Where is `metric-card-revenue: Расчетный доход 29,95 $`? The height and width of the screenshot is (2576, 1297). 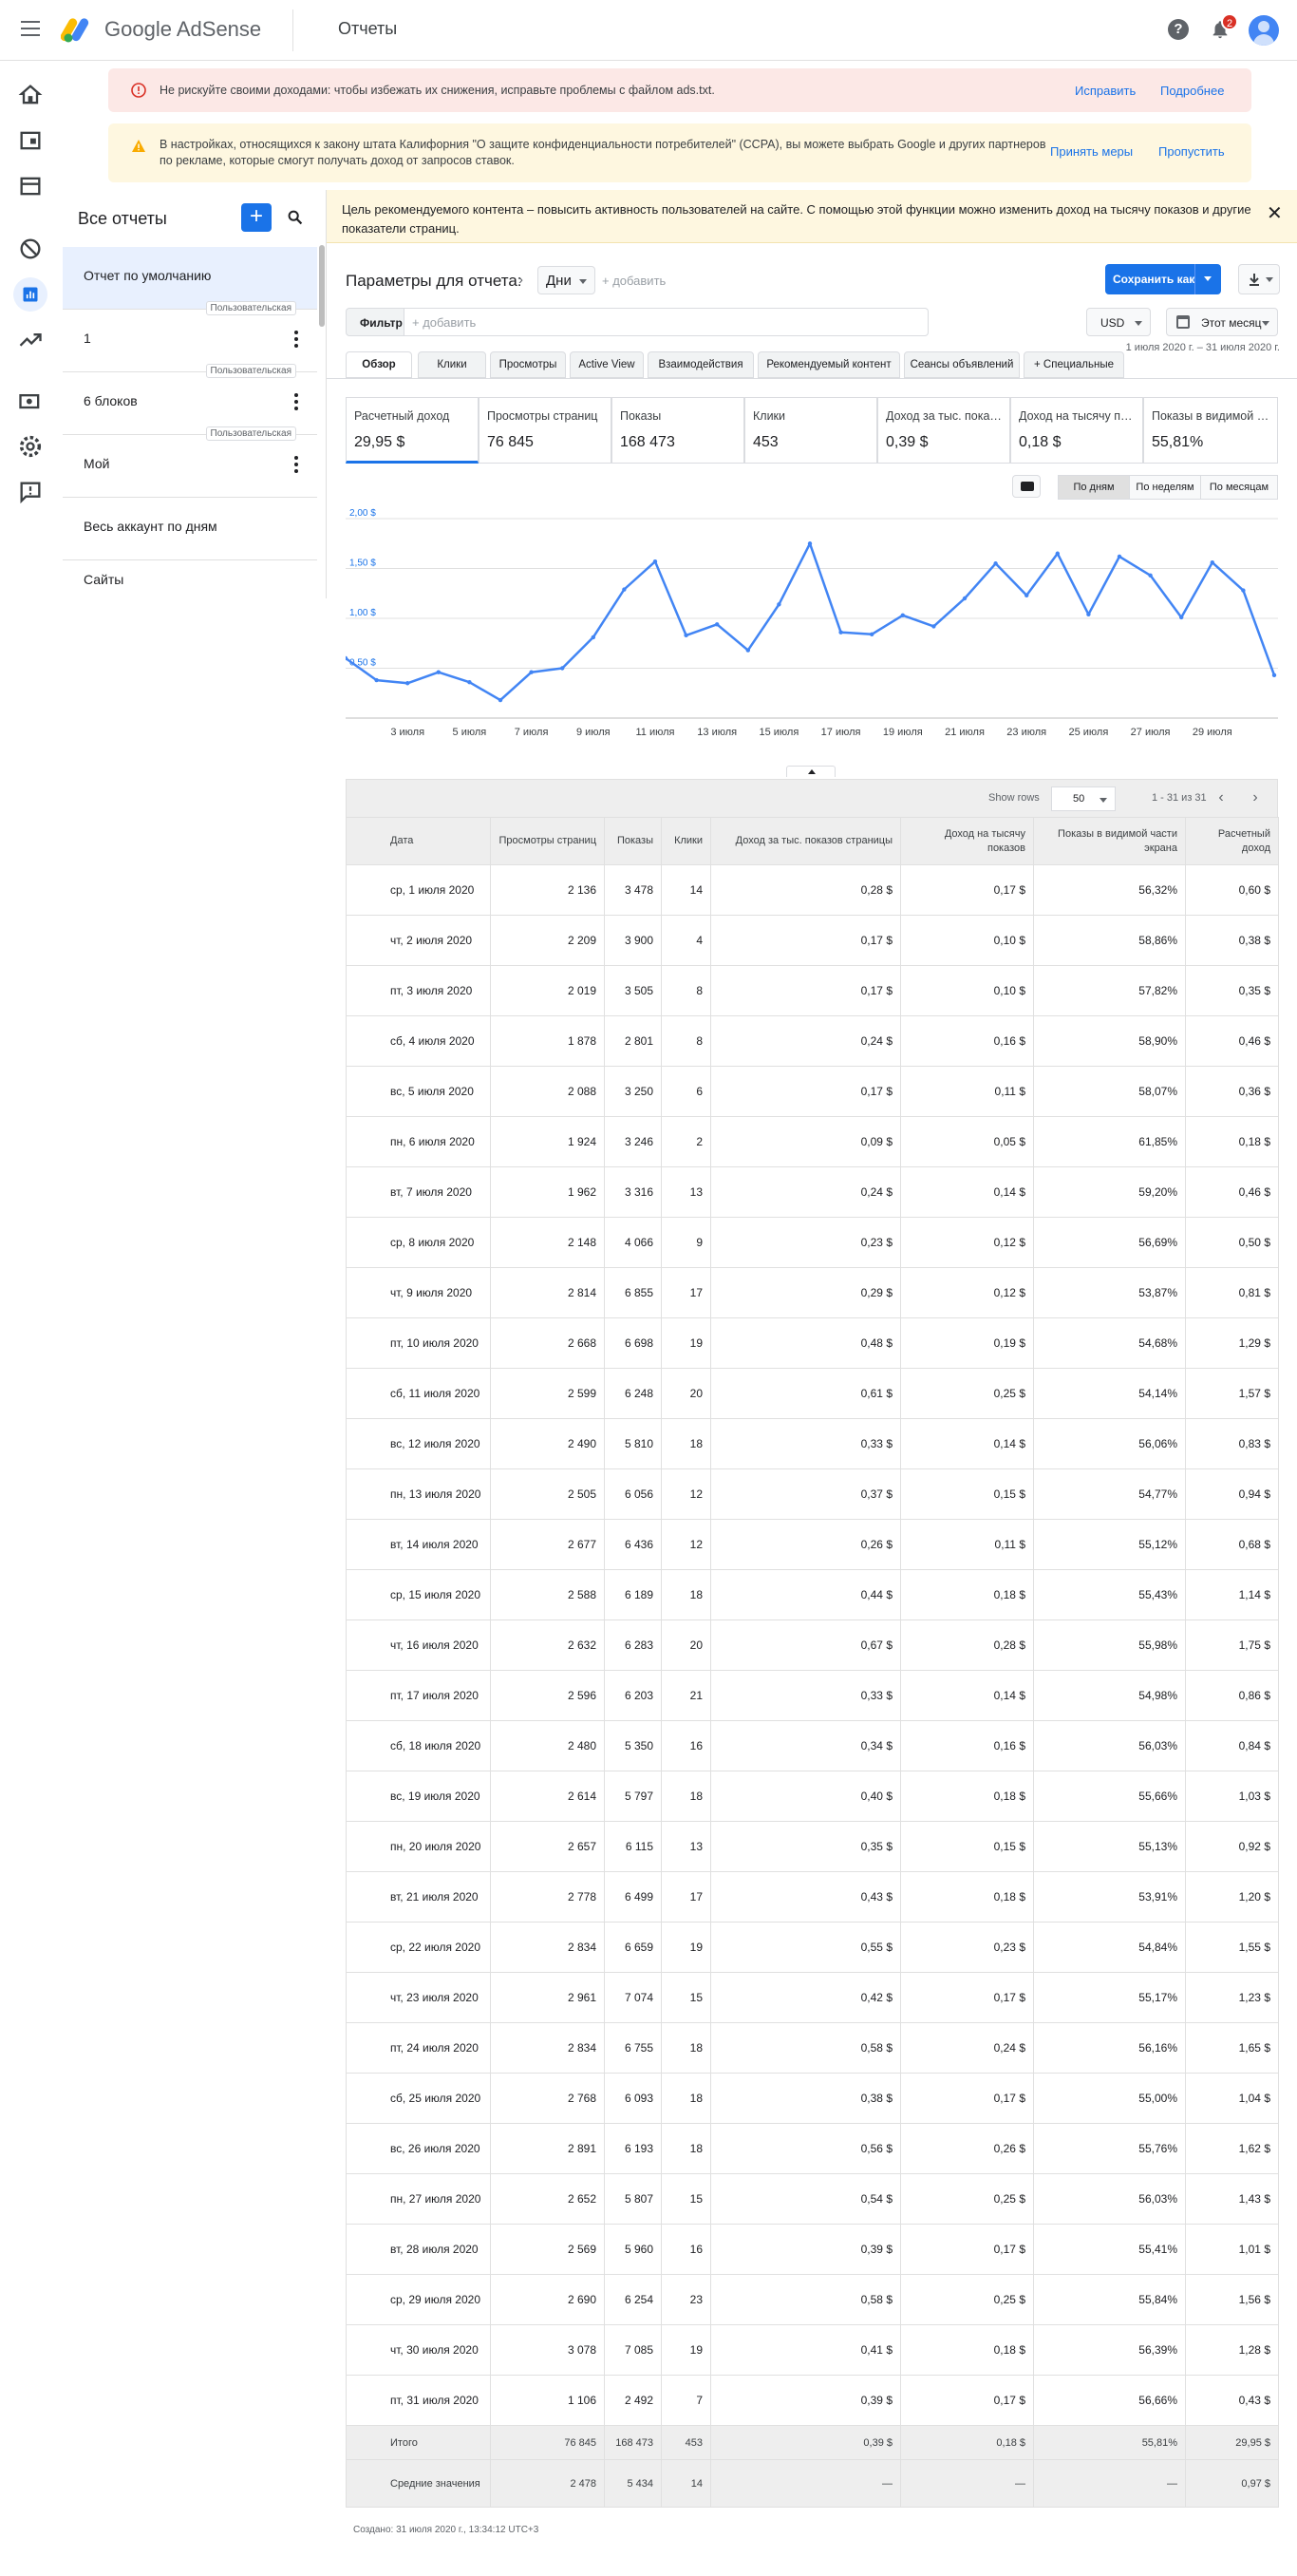 metric-card-revenue: Расчетный доход 29,95 $ is located at coordinates (412, 430).